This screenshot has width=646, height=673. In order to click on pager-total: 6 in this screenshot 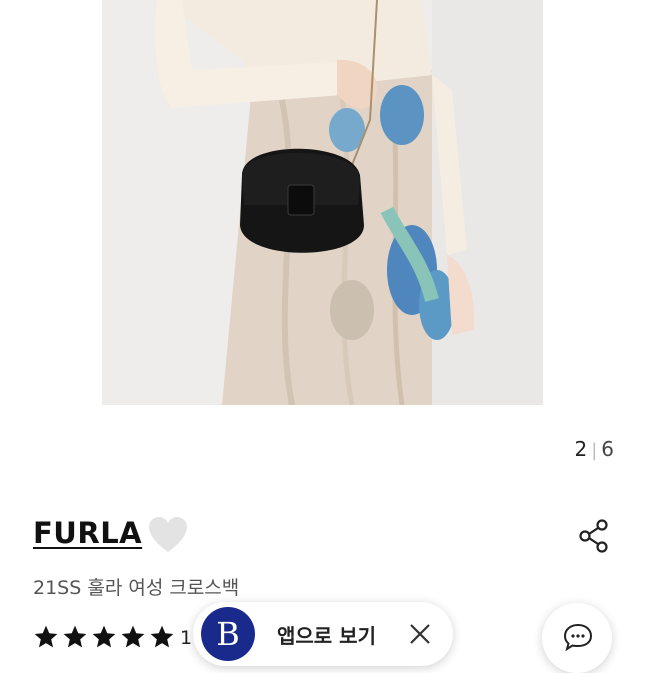, I will do `click(607, 449)`.